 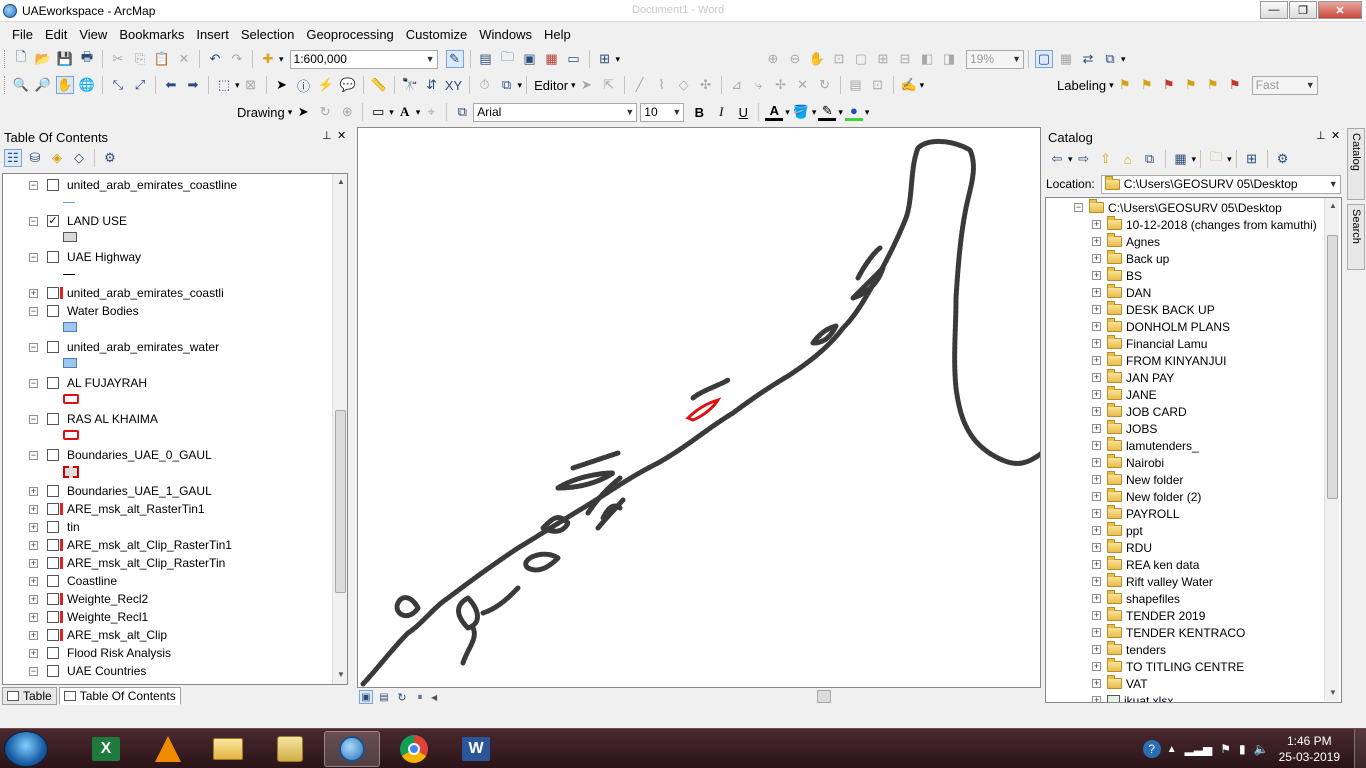 I want to click on font-icon: ⧉, so click(x=462, y=112).